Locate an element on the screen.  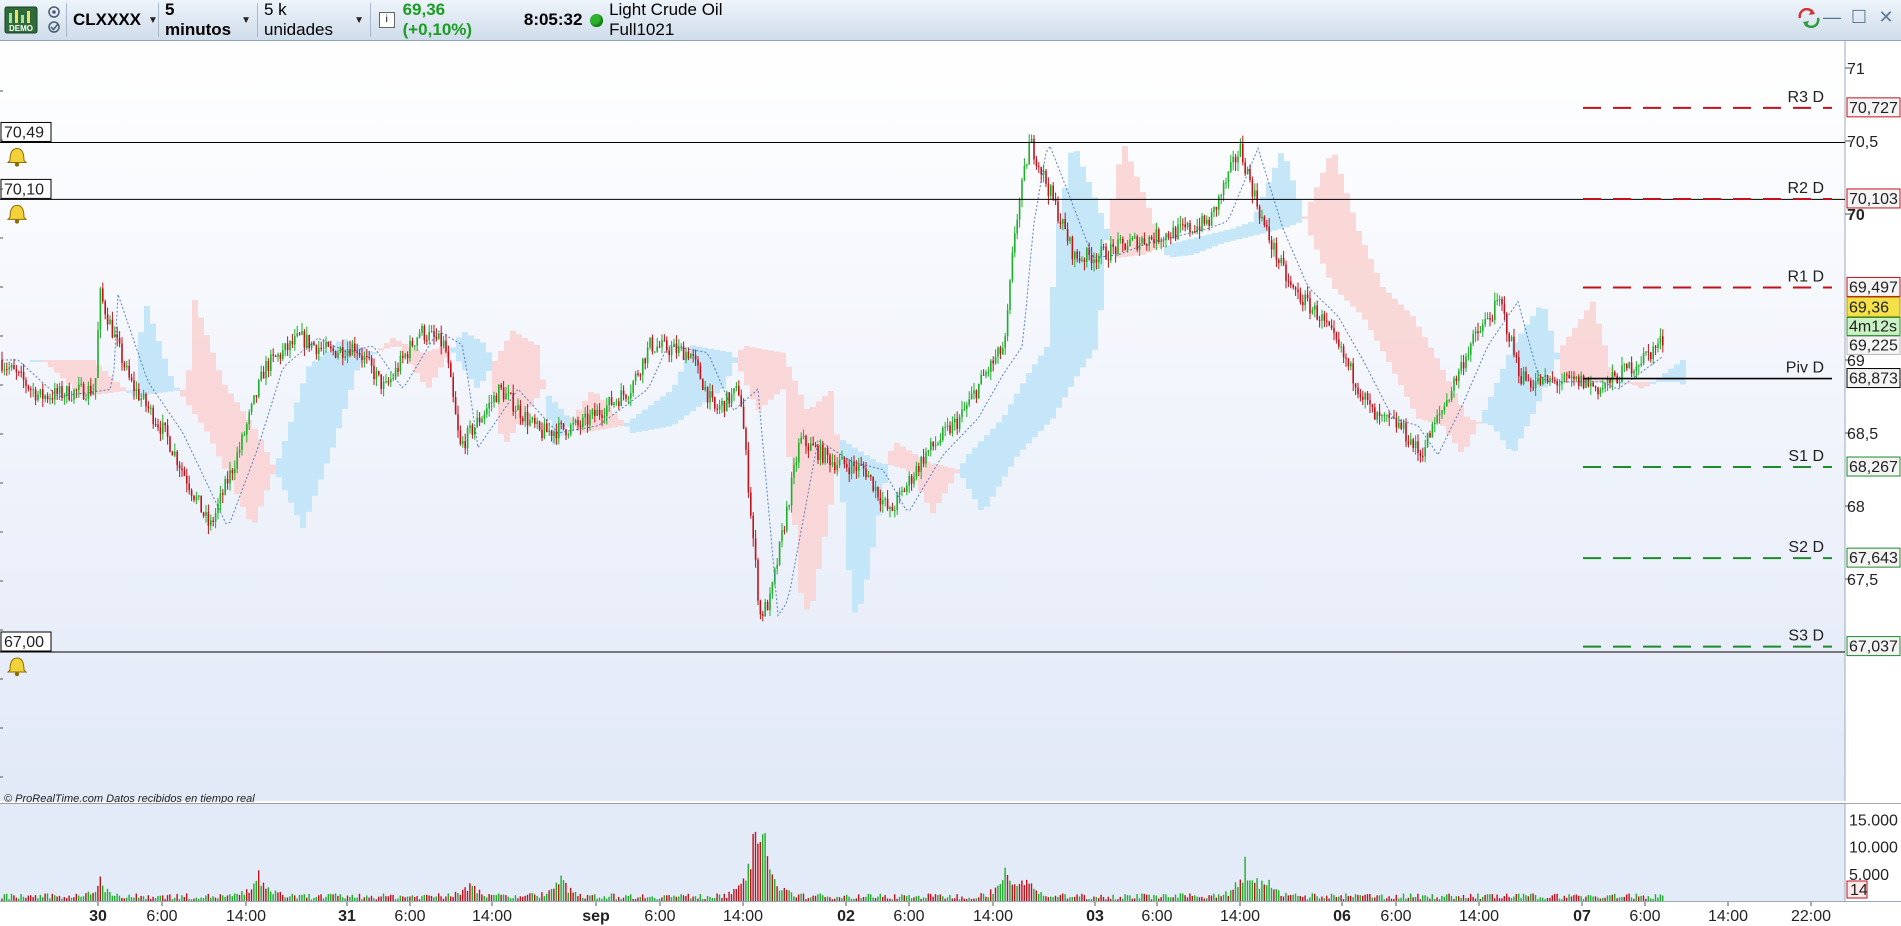
time-tick-label: 14:00 is located at coordinates (993, 916).